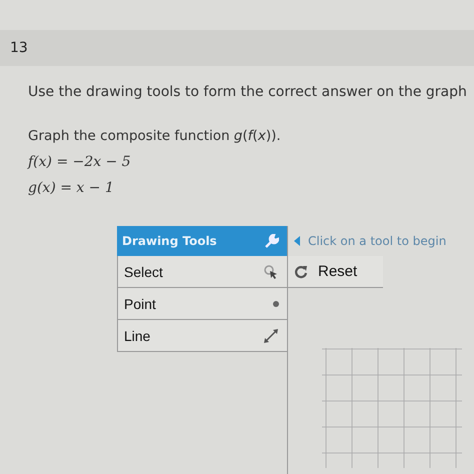 Image resolution: width=474 pixels, height=474 pixels. What do you see at coordinates (202, 304) in the screenshot?
I see `tool-button: Point` at bounding box center [202, 304].